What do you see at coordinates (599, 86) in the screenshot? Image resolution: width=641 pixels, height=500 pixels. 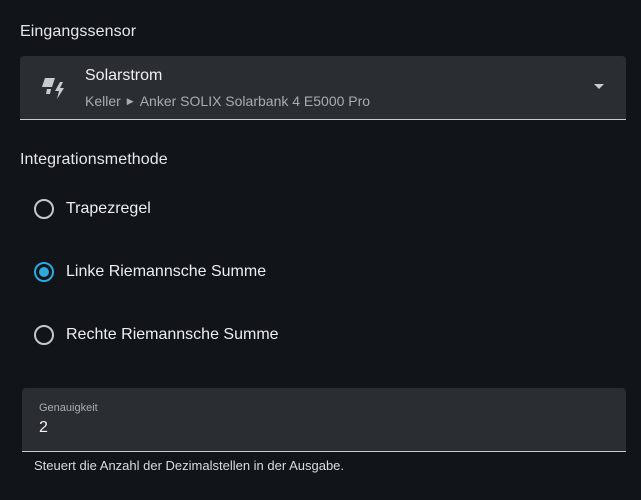 I see `dropdown-arrow-icon` at bounding box center [599, 86].